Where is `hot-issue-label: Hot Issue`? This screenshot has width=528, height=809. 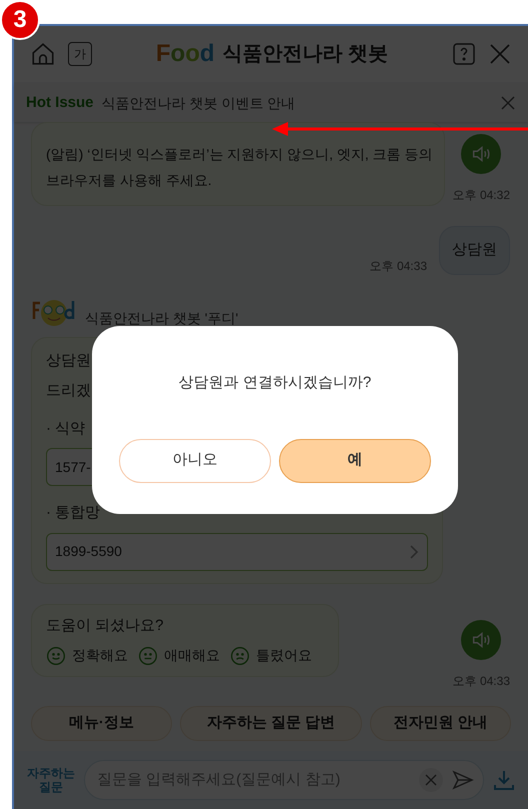
hot-issue-label: Hot Issue is located at coordinates (60, 102).